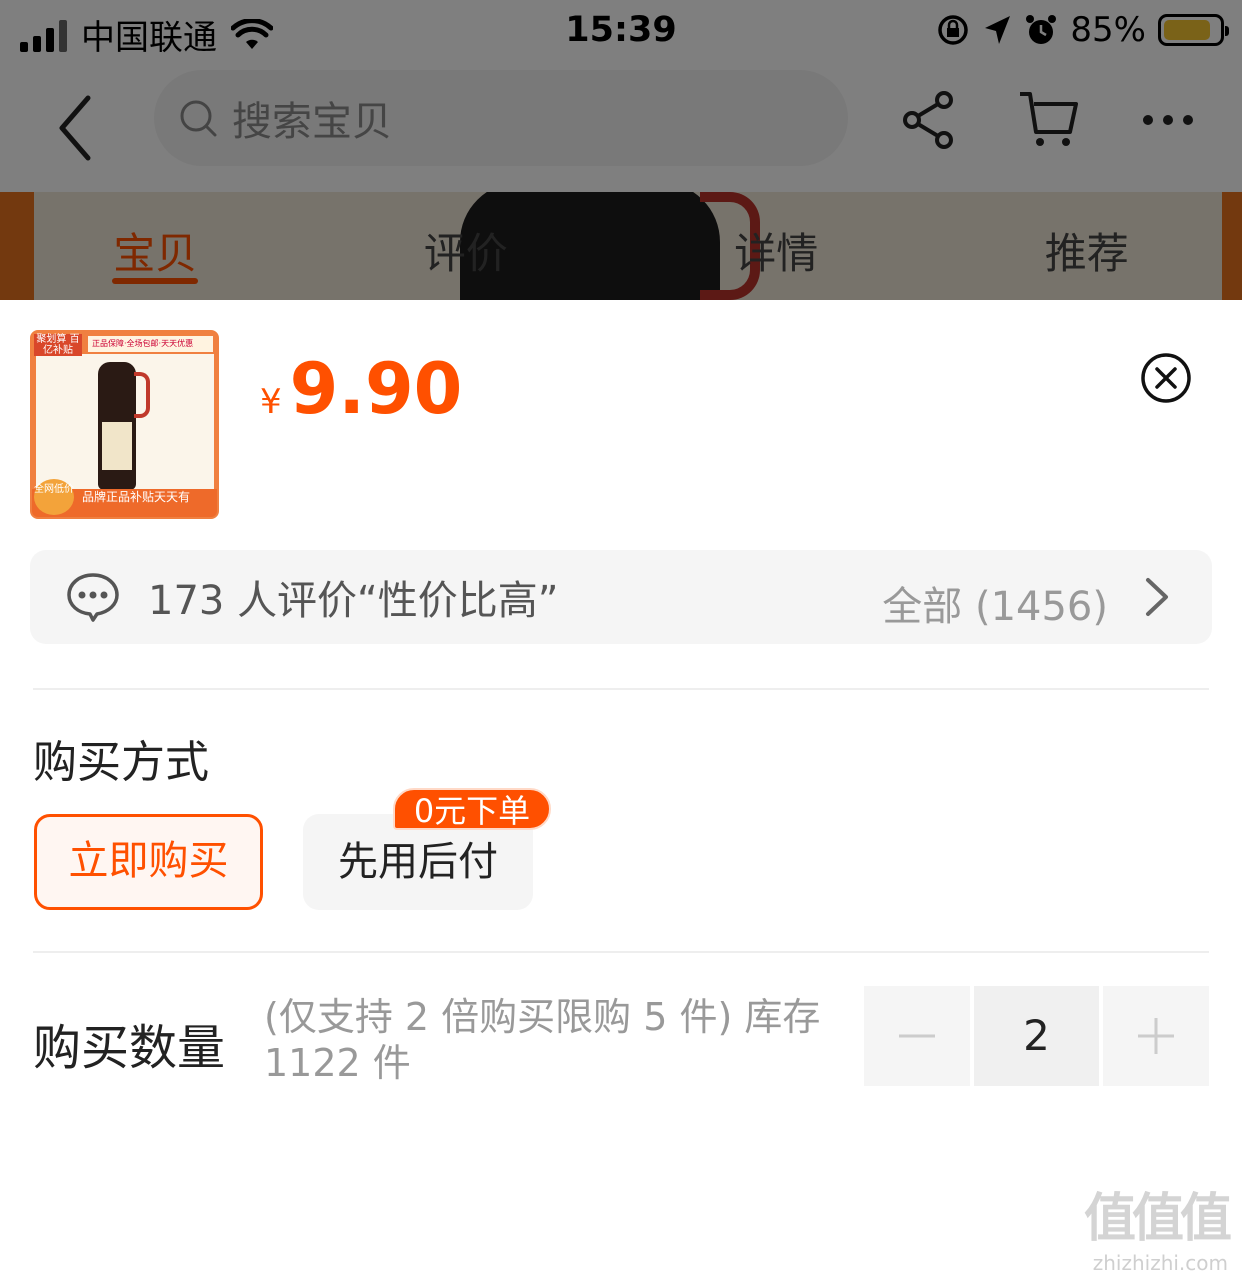 This screenshot has width=1242, height=1281. What do you see at coordinates (1166, 378) in the screenshot?
I see `close-icon` at bounding box center [1166, 378].